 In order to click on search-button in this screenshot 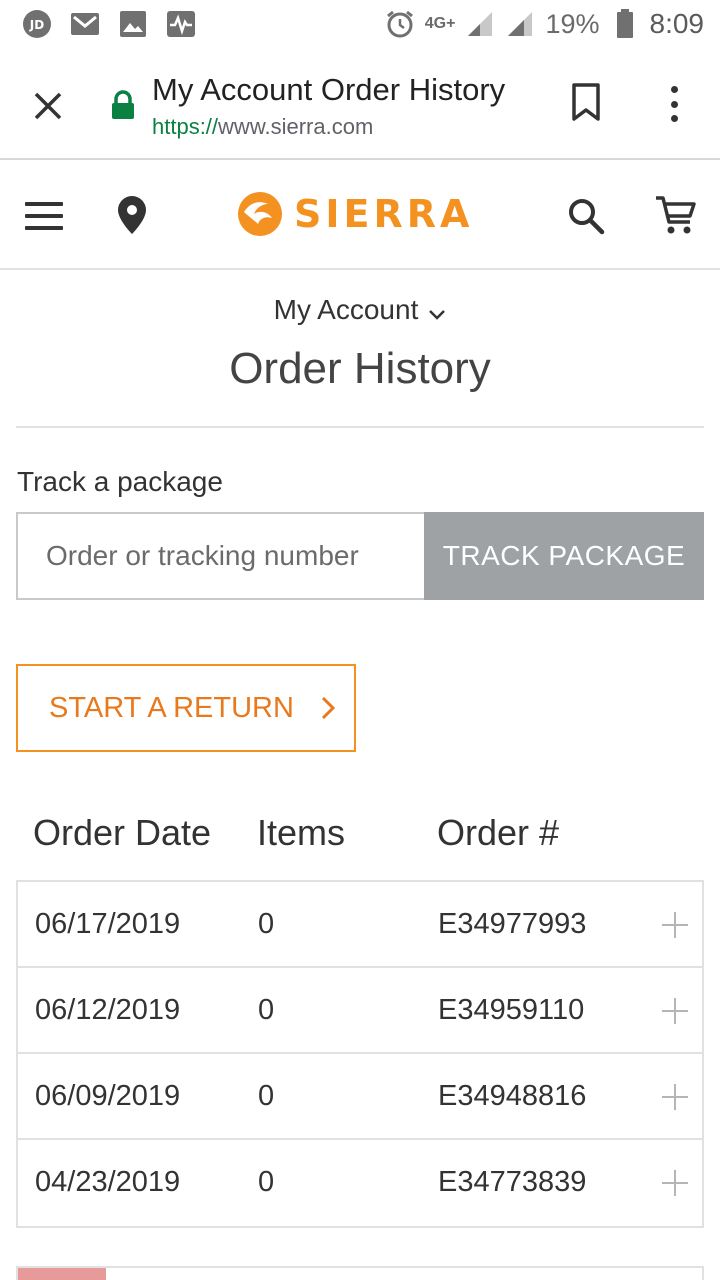, I will do `click(586, 218)`.